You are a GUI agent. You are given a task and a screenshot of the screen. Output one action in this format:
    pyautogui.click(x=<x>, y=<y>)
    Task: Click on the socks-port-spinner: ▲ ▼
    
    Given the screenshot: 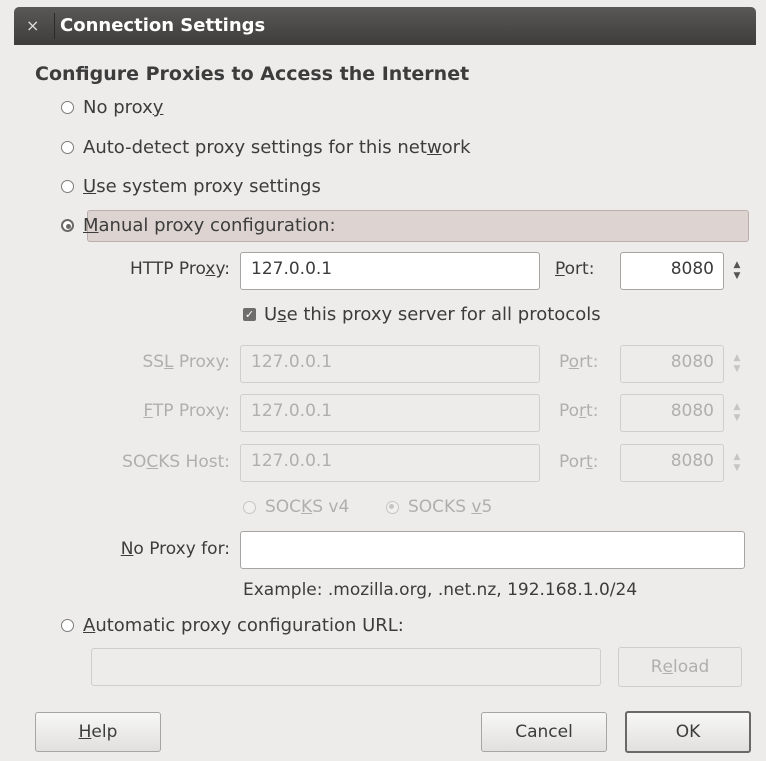 What is the action you would take?
    pyautogui.click(x=737, y=463)
    